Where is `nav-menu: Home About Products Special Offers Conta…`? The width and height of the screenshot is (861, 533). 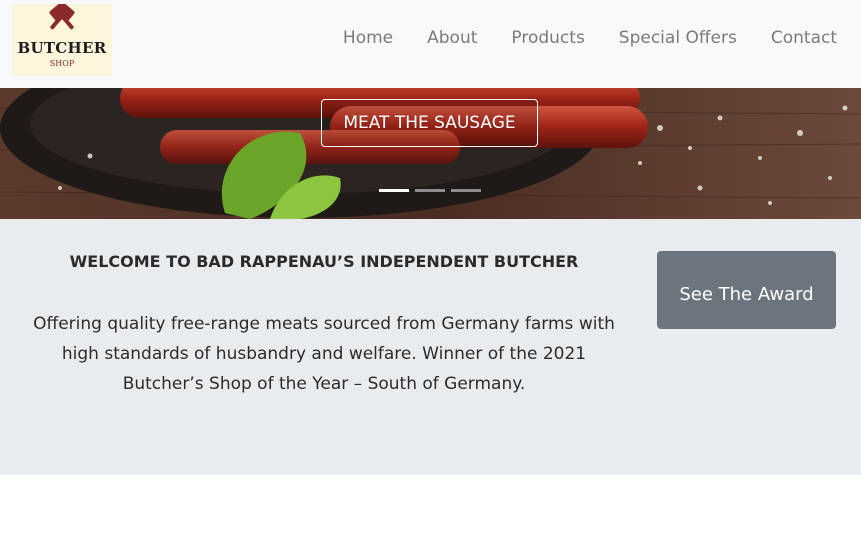
nav-menu: Home About Products Special Offers Conta… is located at coordinates (573, 38).